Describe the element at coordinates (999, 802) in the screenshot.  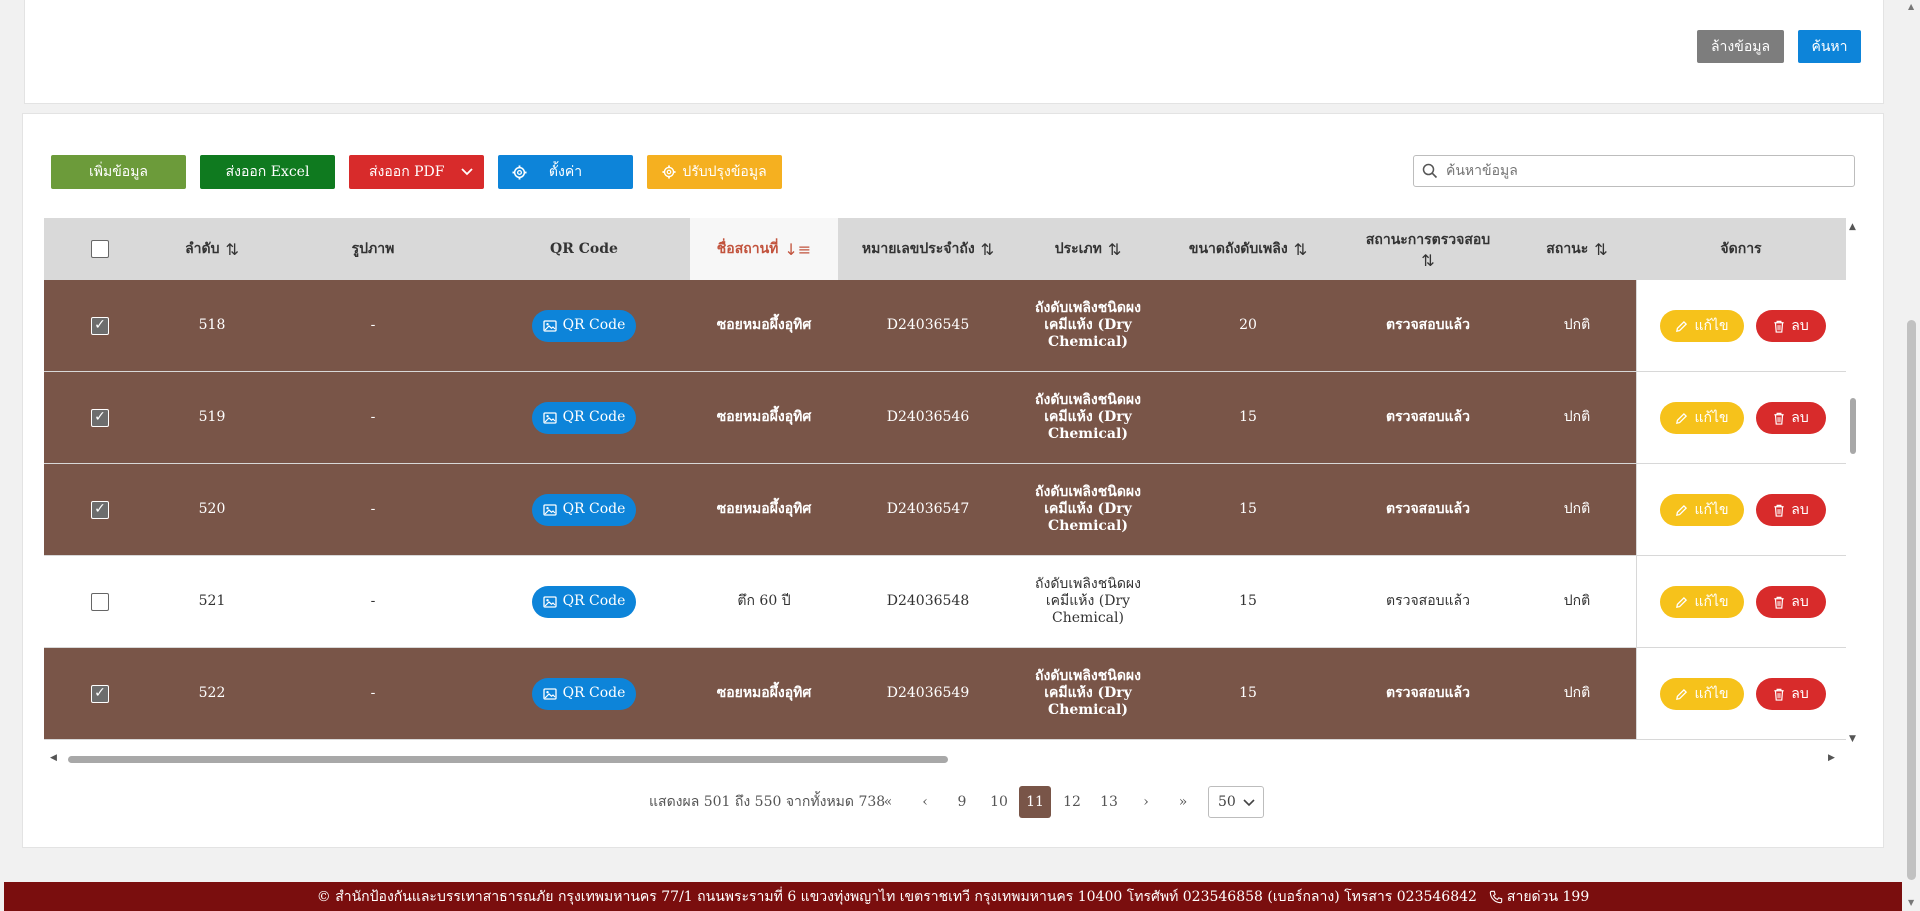
I see `page-button: 10` at that location.